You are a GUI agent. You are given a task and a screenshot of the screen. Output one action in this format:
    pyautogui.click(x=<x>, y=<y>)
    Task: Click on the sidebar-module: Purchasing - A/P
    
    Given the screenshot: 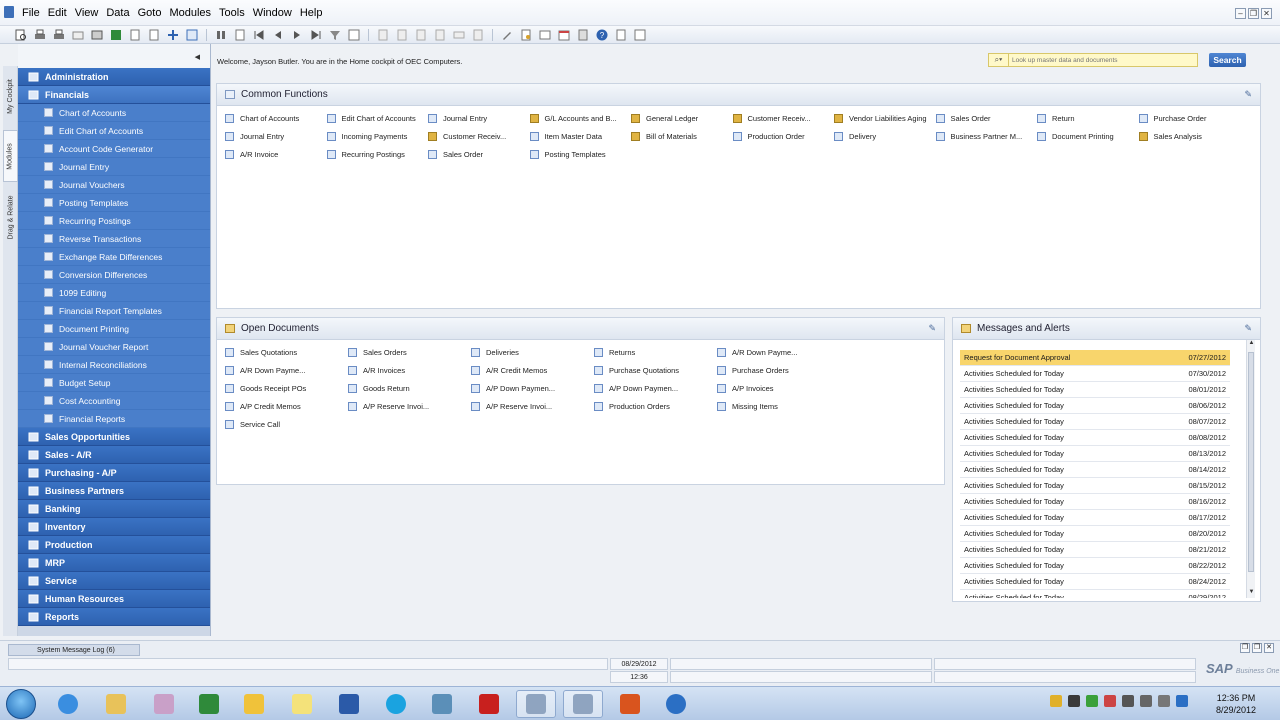 What is the action you would take?
    pyautogui.click(x=114, y=473)
    